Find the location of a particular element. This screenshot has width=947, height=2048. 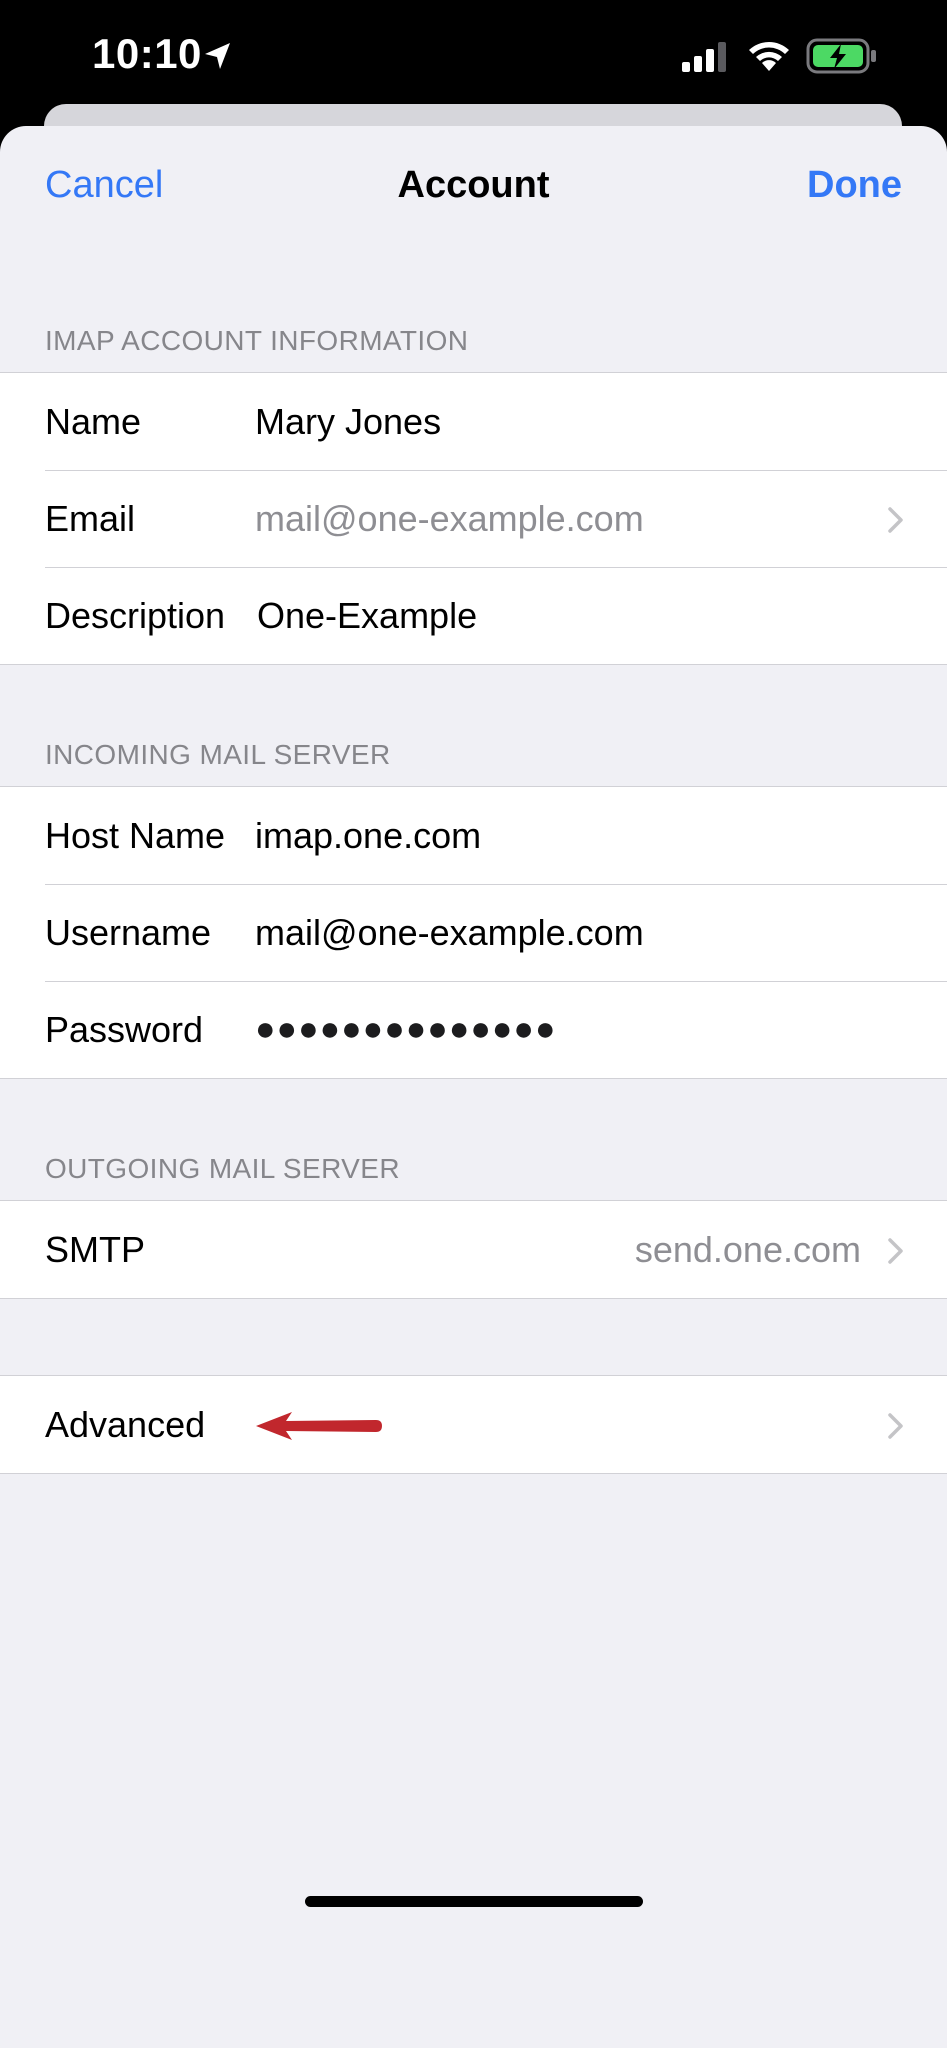

outgoing-server-group: SMTP send.one.com is located at coordinates (473, 1249).